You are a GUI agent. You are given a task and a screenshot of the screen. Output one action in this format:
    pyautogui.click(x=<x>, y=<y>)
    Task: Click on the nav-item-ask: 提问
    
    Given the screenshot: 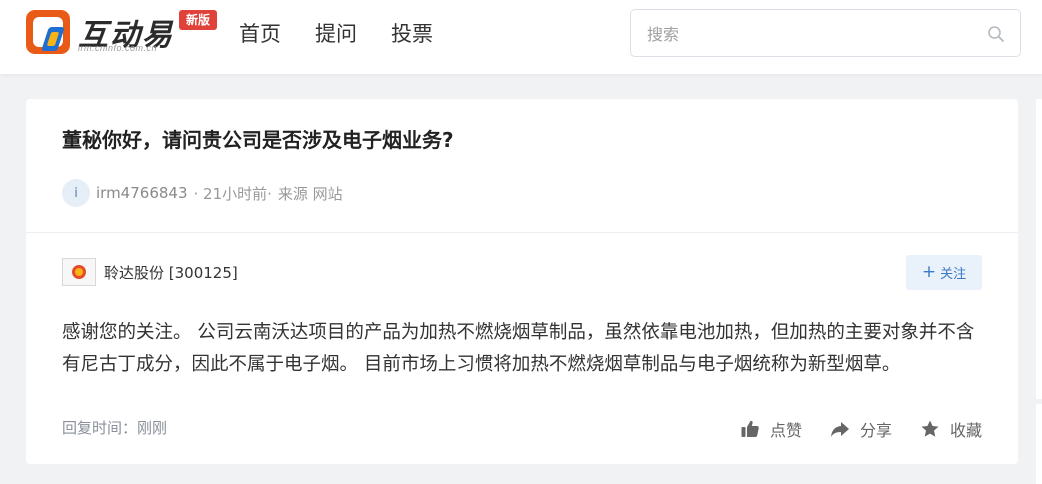 What is the action you would take?
    pyautogui.click(x=336, y=34)
    